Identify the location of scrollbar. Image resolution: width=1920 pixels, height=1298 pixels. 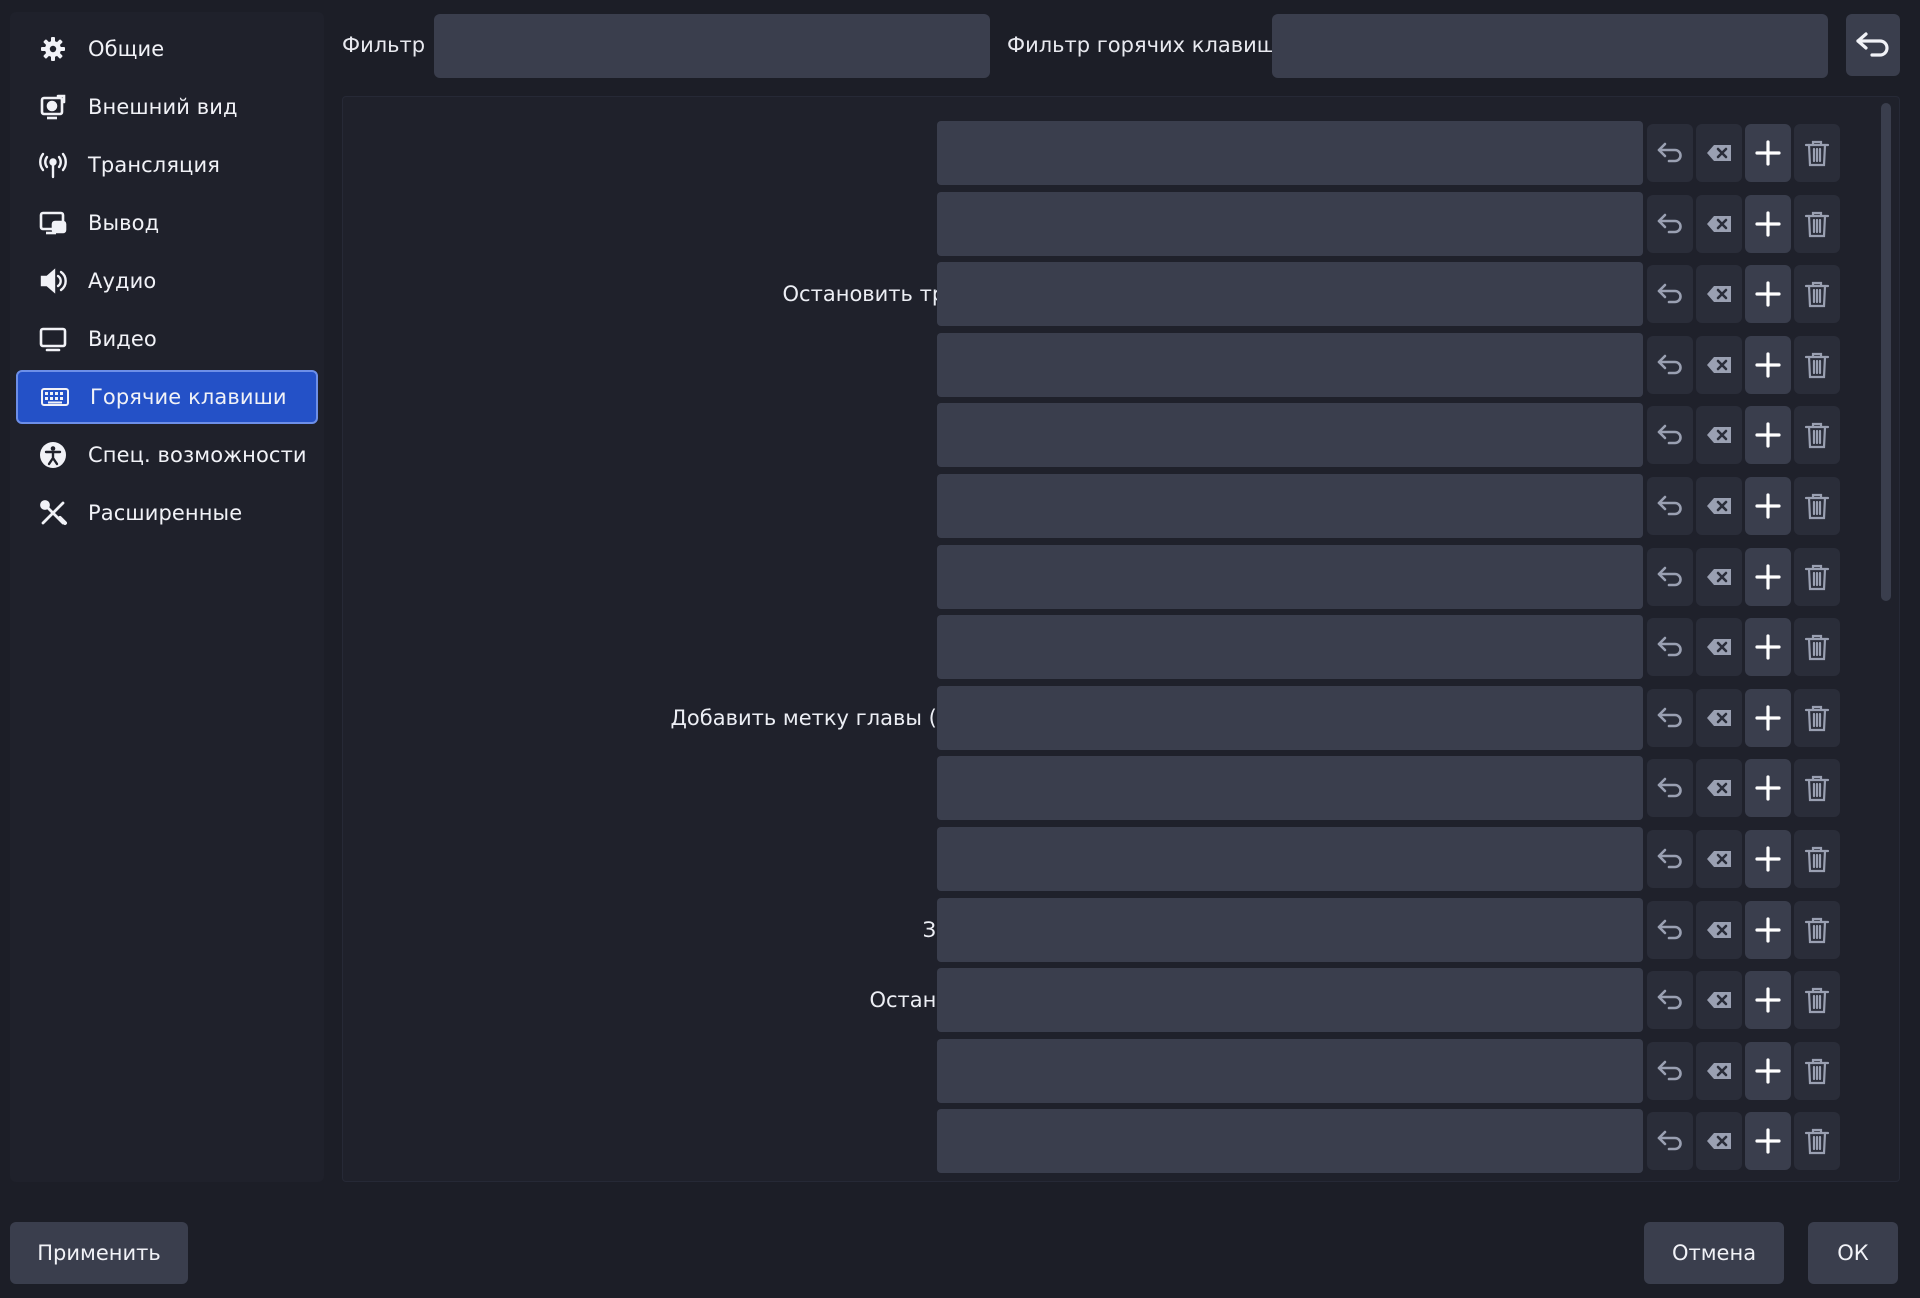
(1886, 640).